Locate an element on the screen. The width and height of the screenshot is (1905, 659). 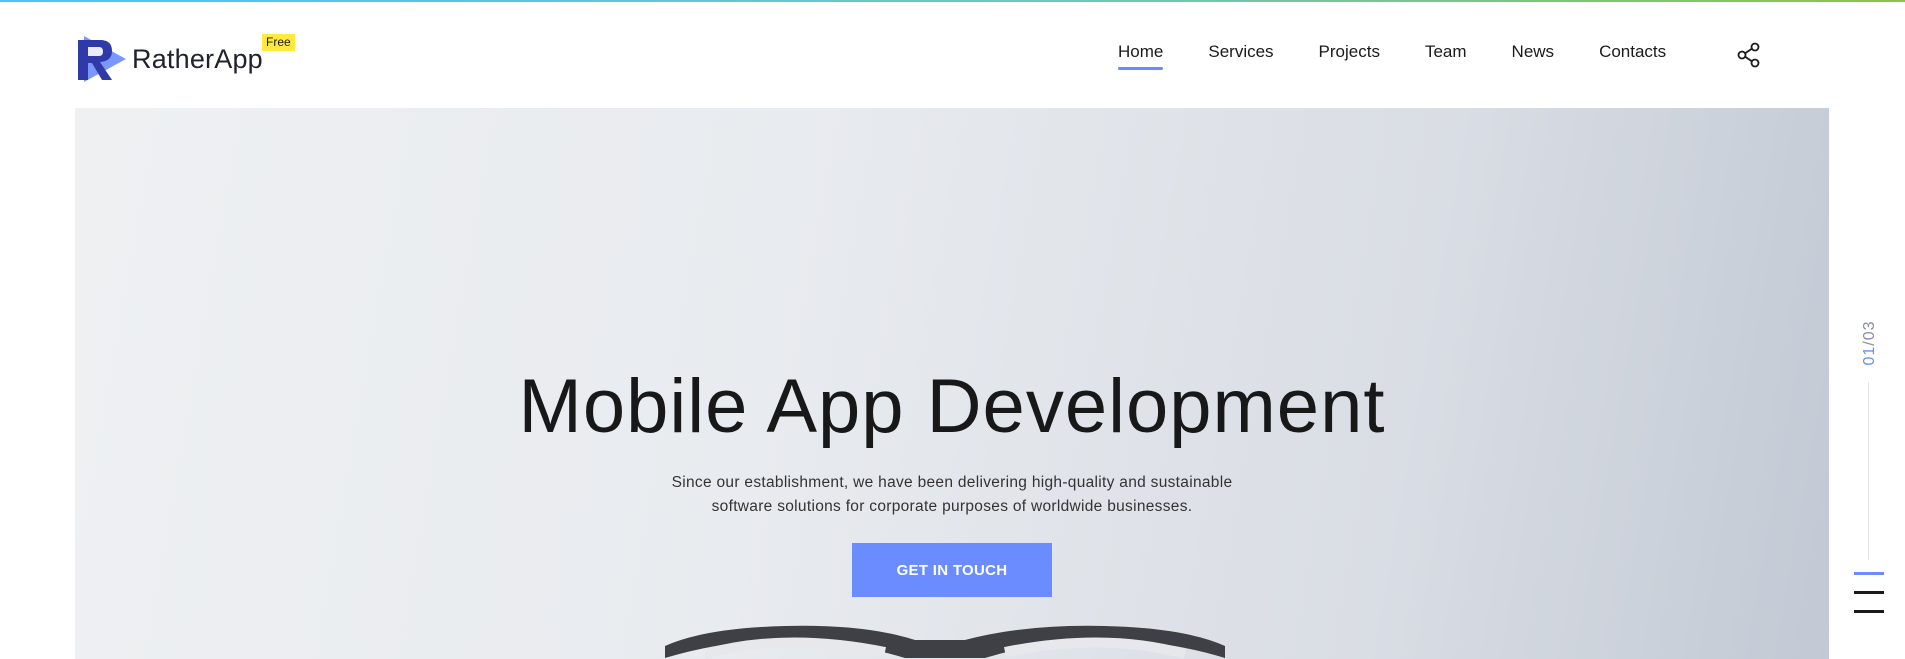
slide-counter-text: 01/03 is located at coordinates (1870, 342).